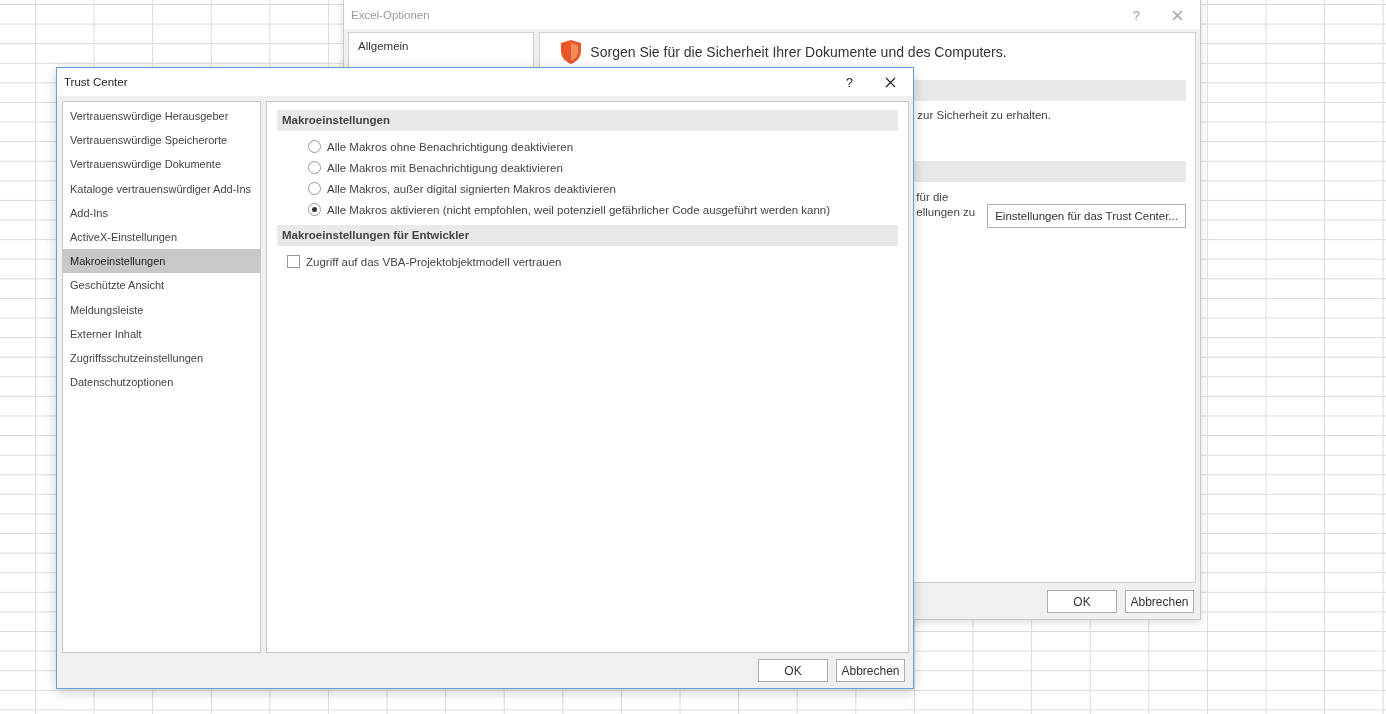  Describe the element at coordinates (471, 188) in the screenshot. I see `radio-label: Alle Makros, außer digital signierten Makros deaktivieren` at that location.